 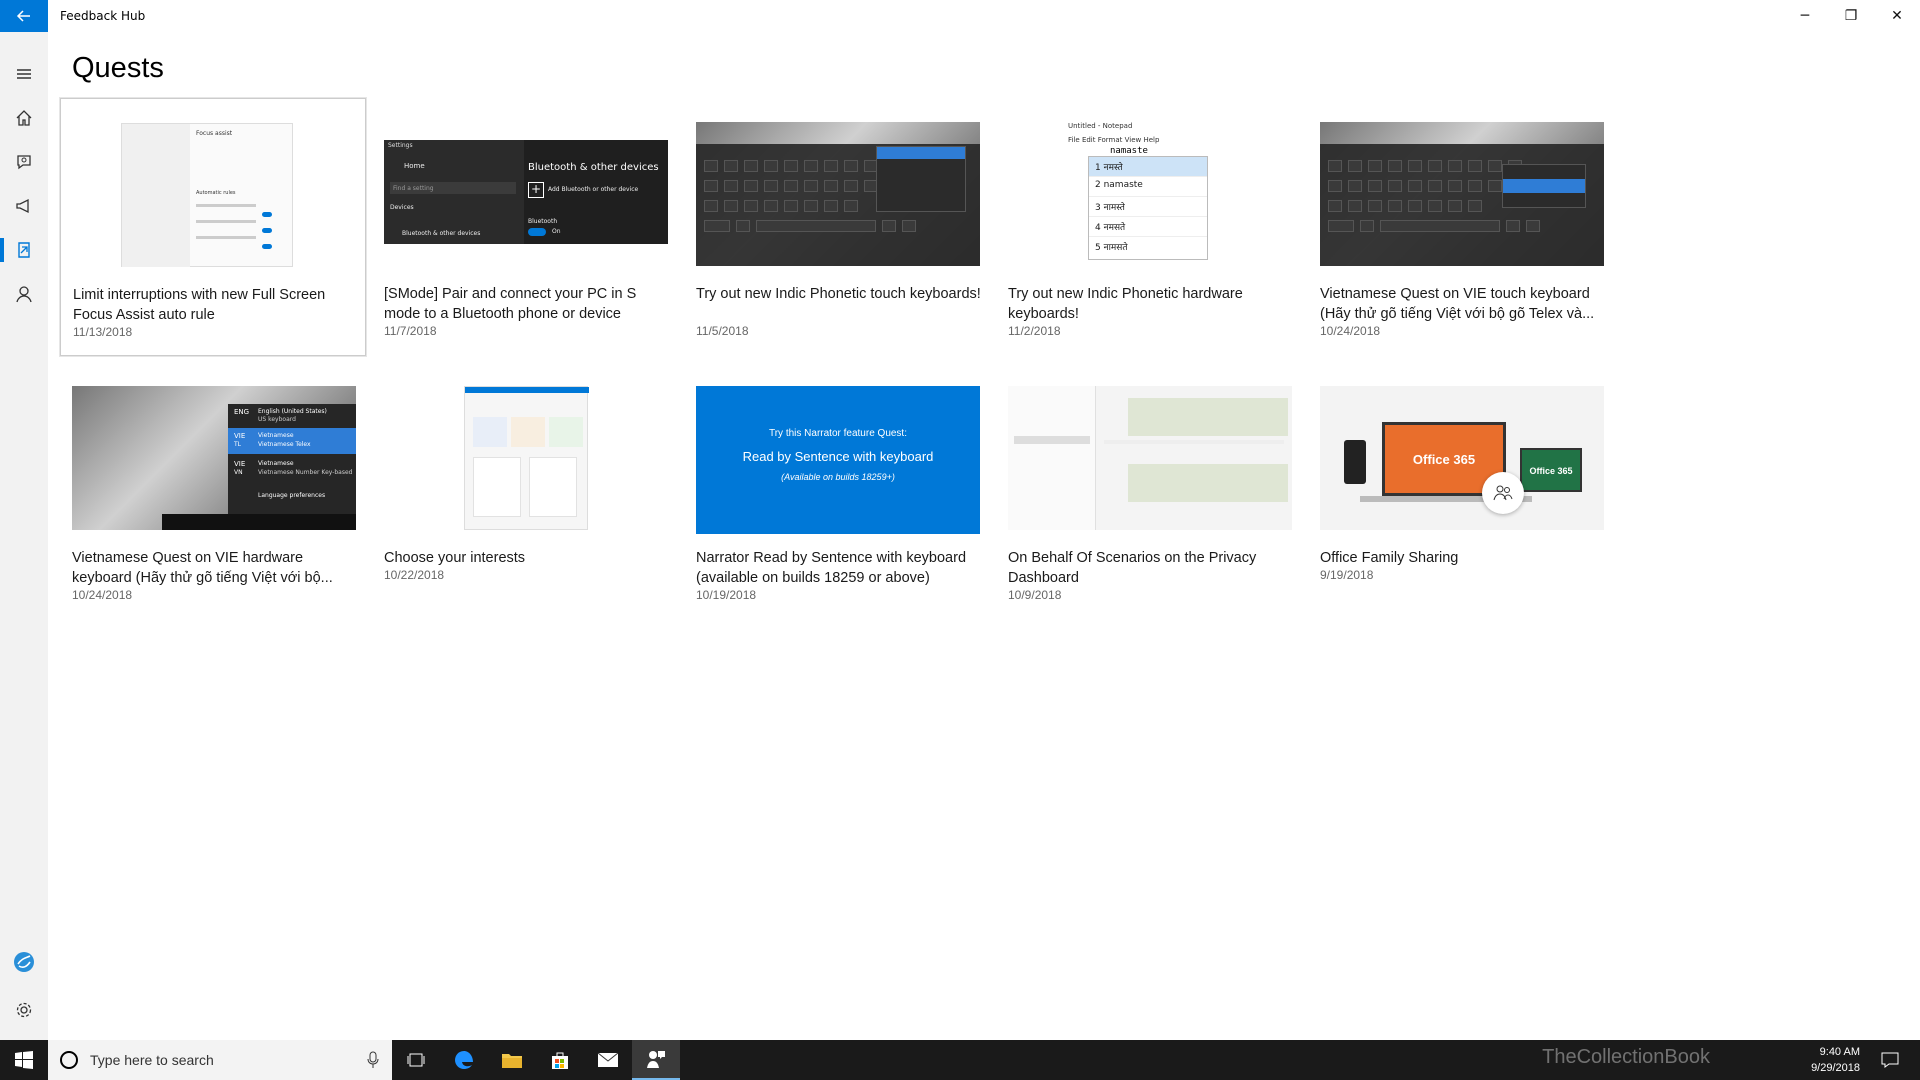 I want to click on thumb-bt-on: On, so click(x=556, y=231).